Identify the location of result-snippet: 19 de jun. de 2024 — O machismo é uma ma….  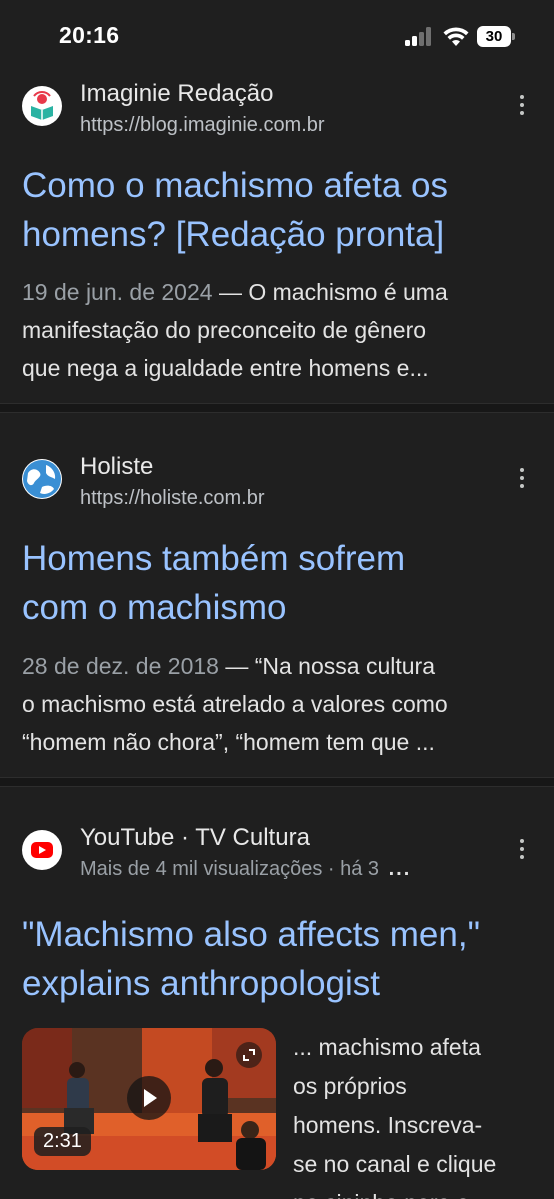
(278, 330).